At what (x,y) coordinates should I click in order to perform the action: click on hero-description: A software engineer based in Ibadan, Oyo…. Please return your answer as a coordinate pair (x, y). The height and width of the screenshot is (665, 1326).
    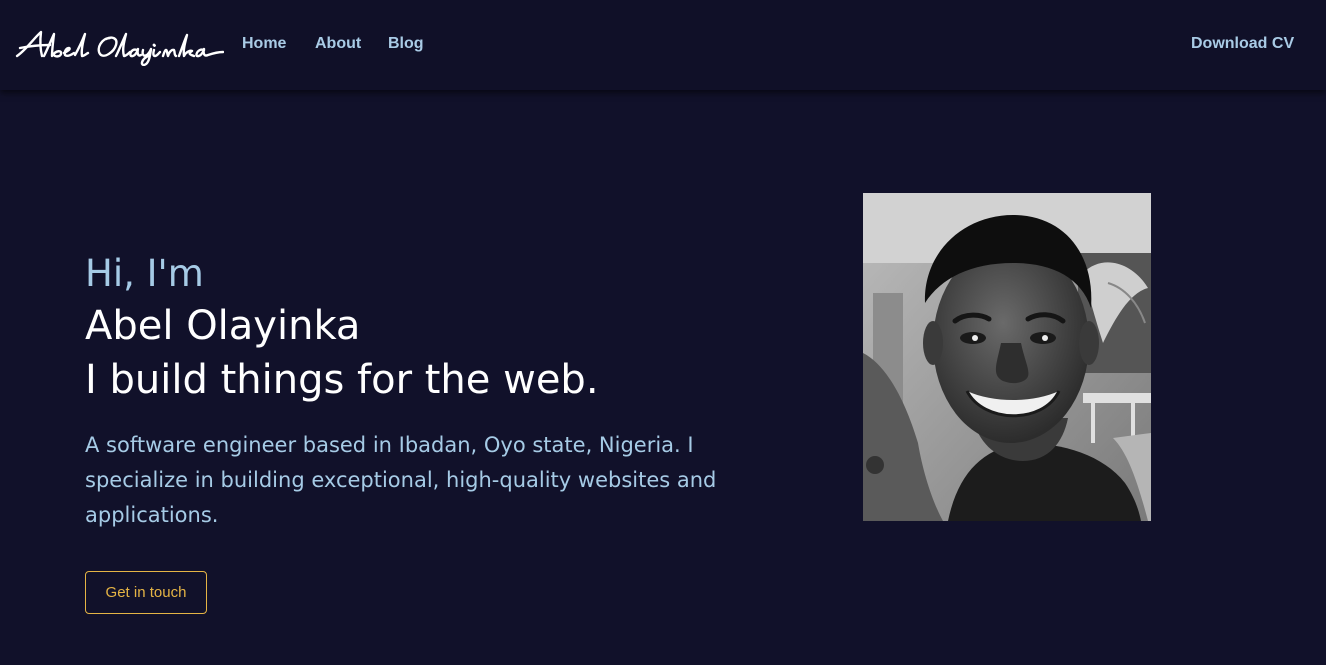
    Looking at the image, I should click on (401, 480).